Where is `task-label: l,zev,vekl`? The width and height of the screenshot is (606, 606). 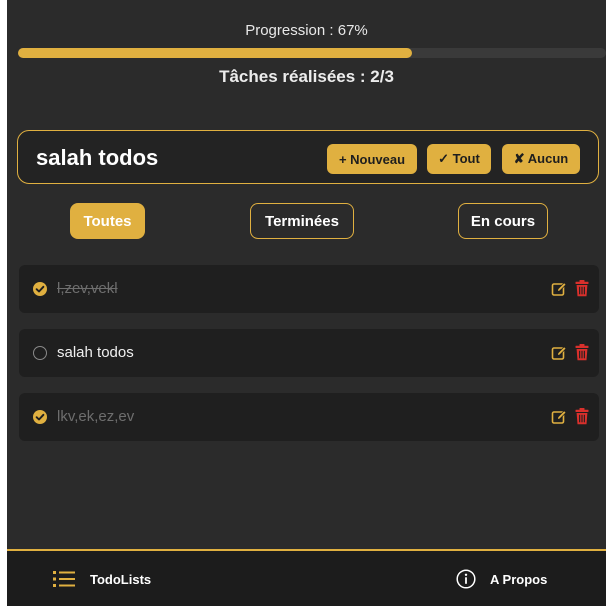 task-label: l,zev,vekl is located at coordinates (87, 288).